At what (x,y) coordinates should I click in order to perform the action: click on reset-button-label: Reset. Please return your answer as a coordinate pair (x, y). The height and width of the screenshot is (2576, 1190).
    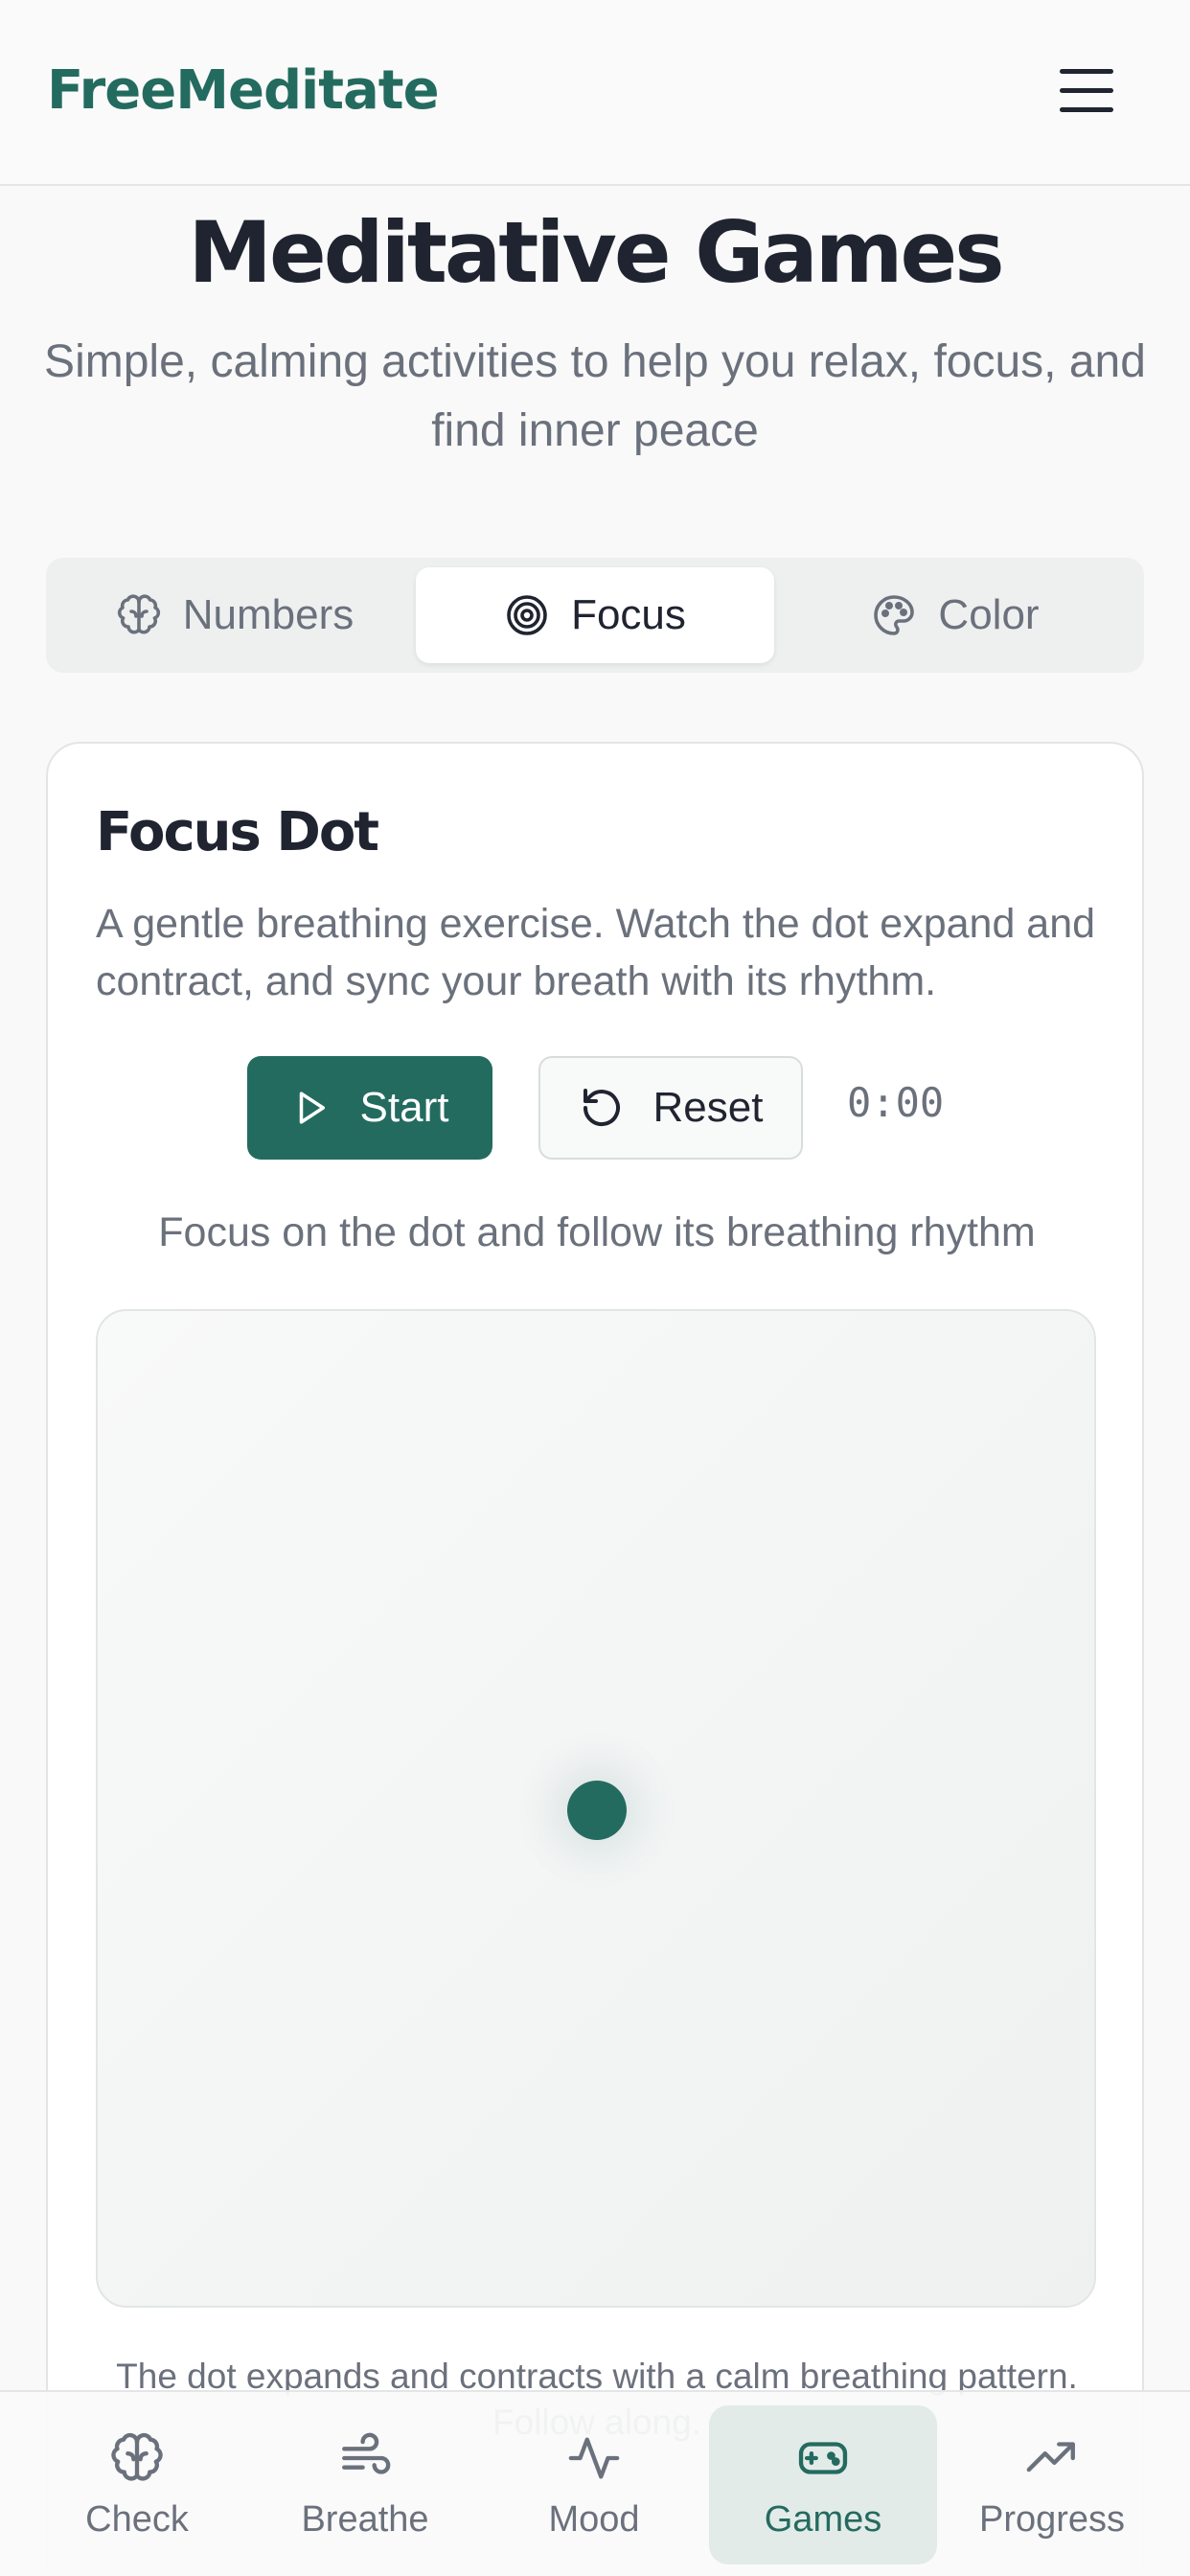
    Looking at the image, I should click on (708, 1107).